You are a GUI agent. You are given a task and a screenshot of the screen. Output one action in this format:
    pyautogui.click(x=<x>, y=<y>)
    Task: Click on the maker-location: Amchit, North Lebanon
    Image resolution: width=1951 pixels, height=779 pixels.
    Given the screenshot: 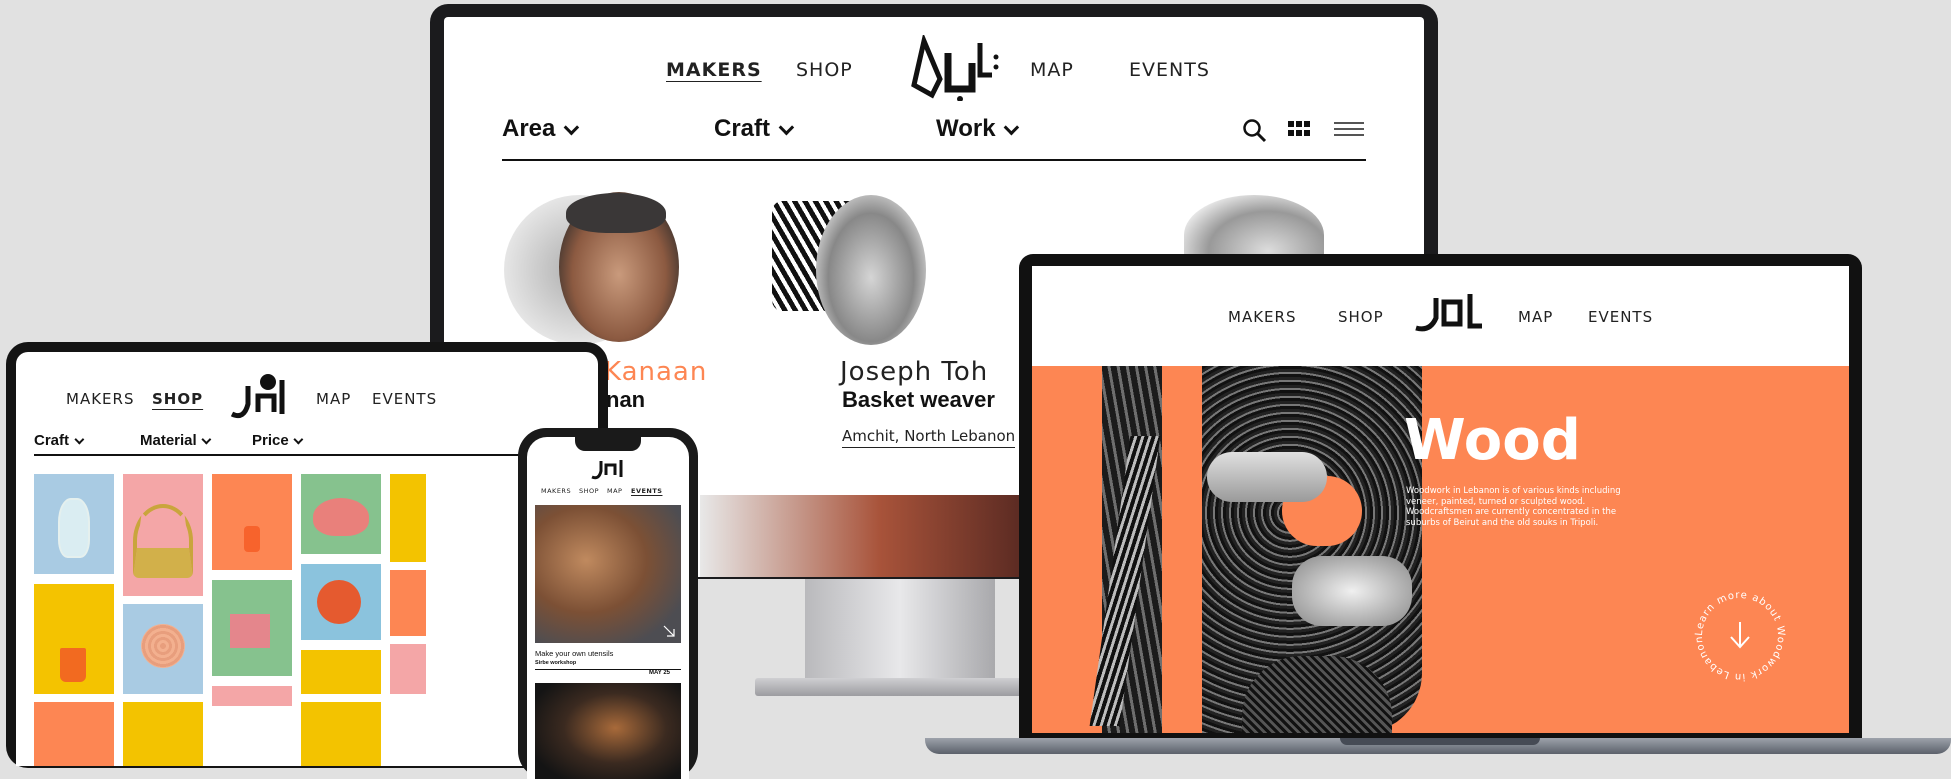 What is the action you would take?
    pyautogui.click(x=929, y=437)
    